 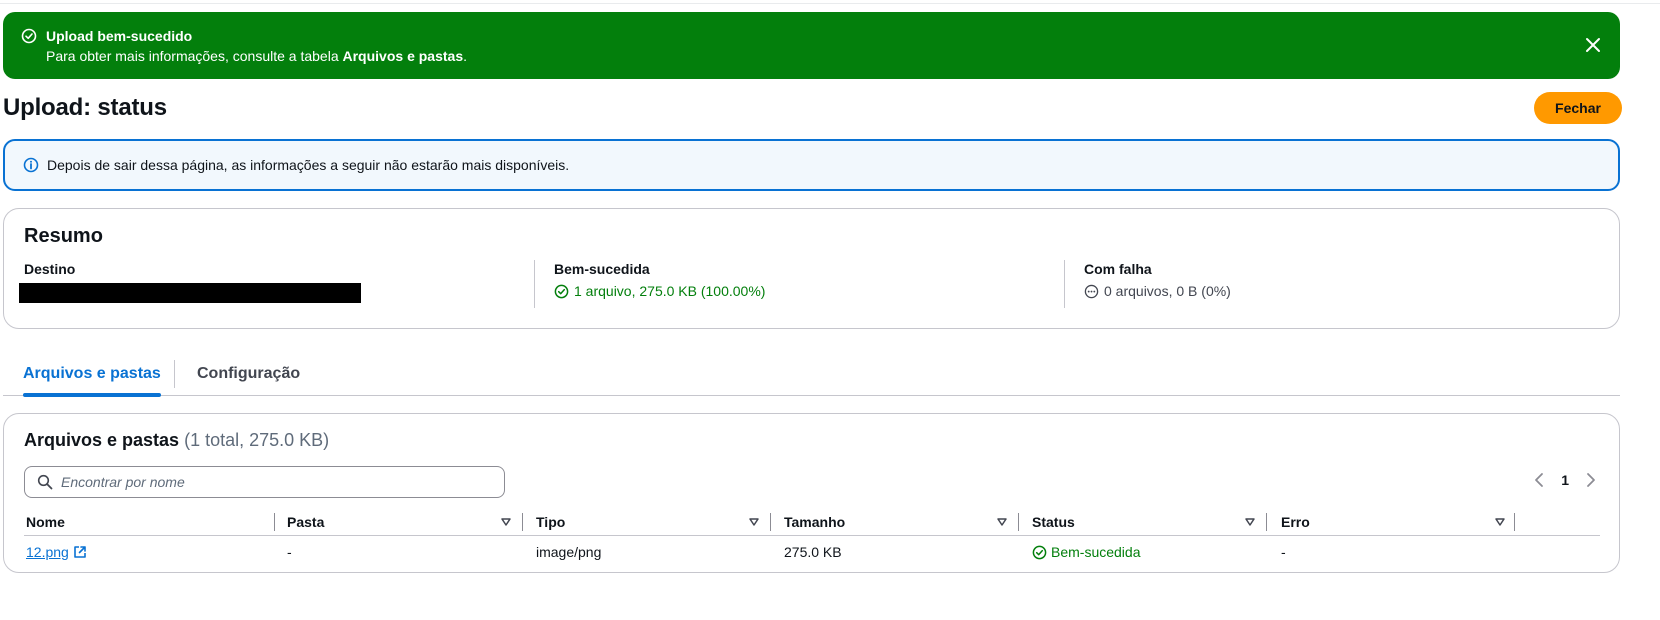 I want to click on column-header-status: Status, so click(x=1053, y=522).